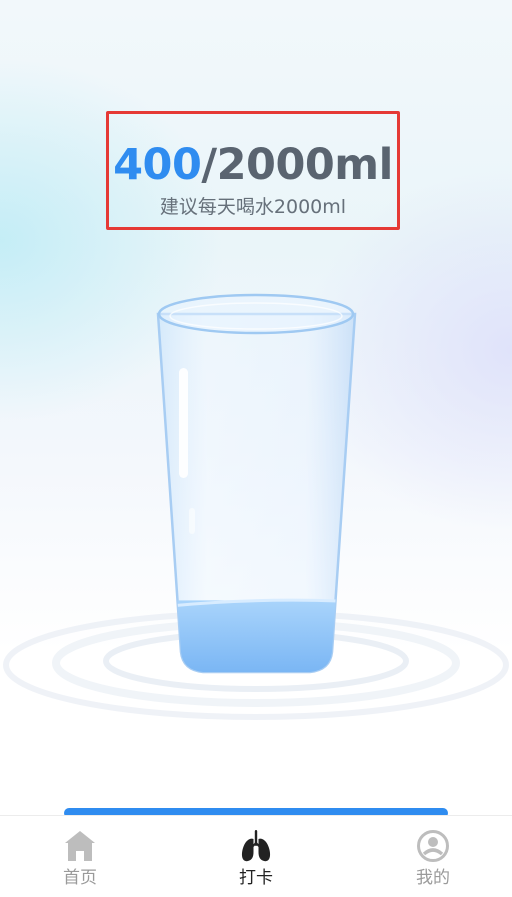  Describe the element at coordinates (80, 878) in the screenshot. I see `tab-home-label: 首页` at that location.